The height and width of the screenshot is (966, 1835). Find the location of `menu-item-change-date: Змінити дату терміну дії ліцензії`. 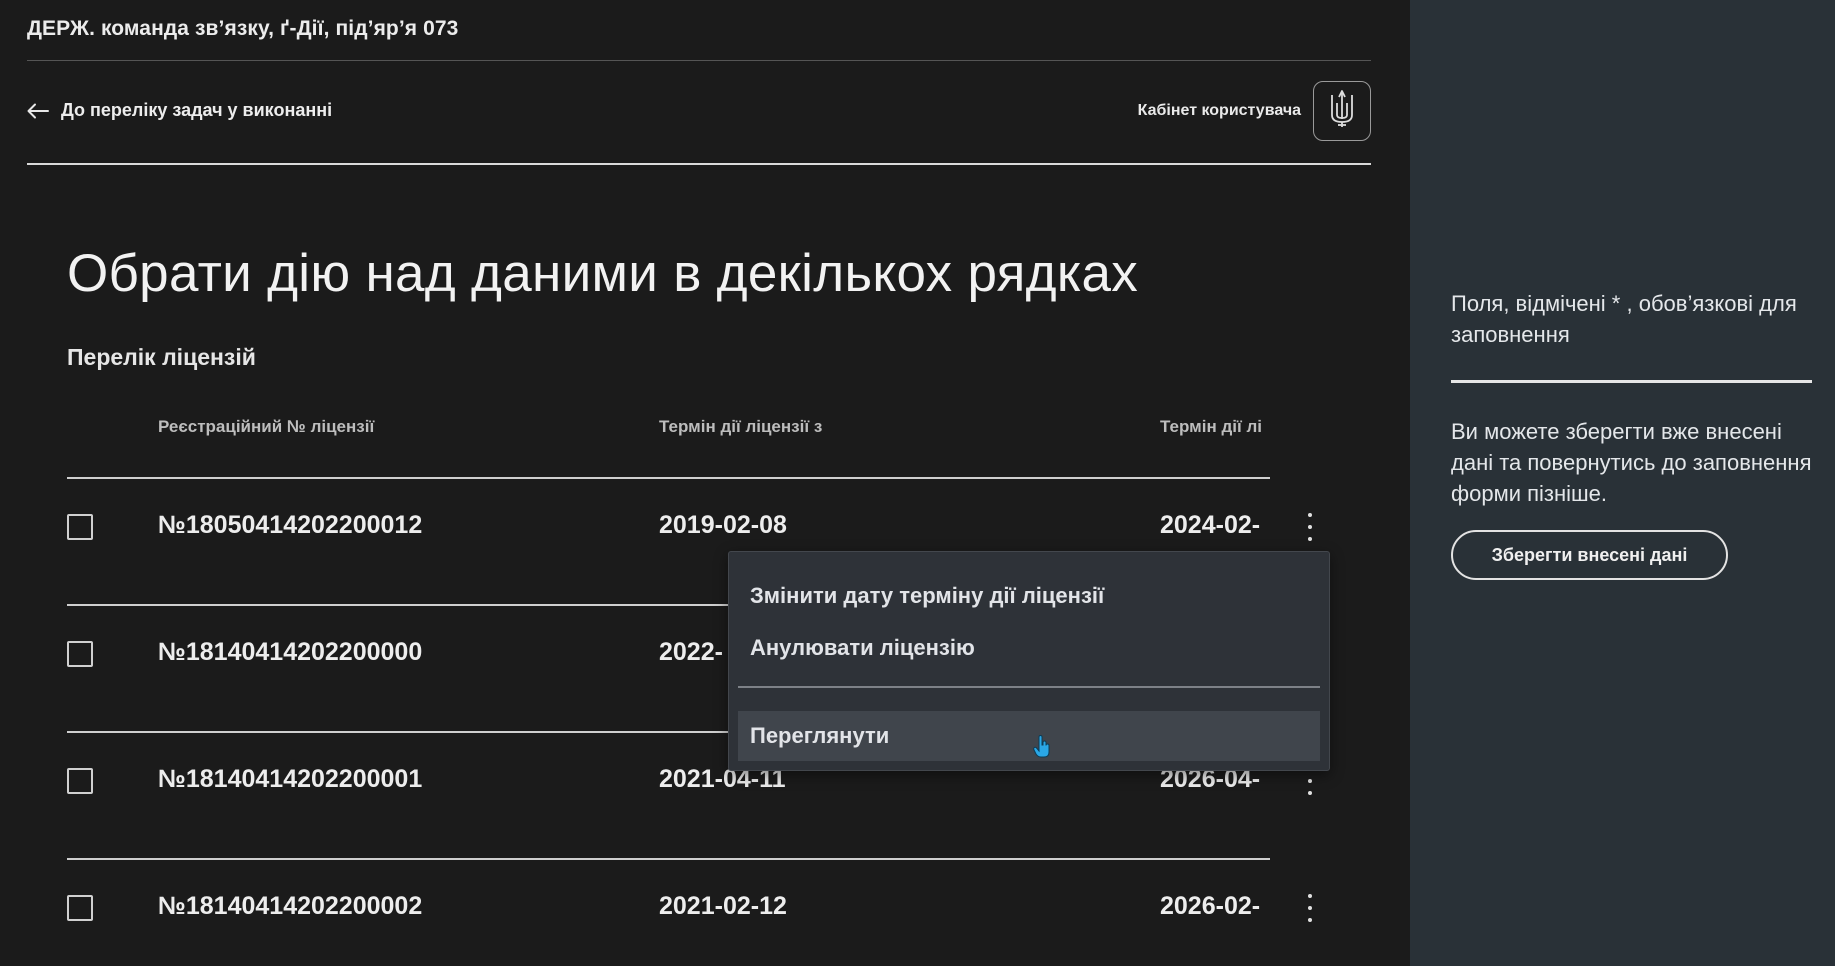

menu-item-change-date: Змінити дату терміну дії ліцензії is located at coordinates (1029, 596).